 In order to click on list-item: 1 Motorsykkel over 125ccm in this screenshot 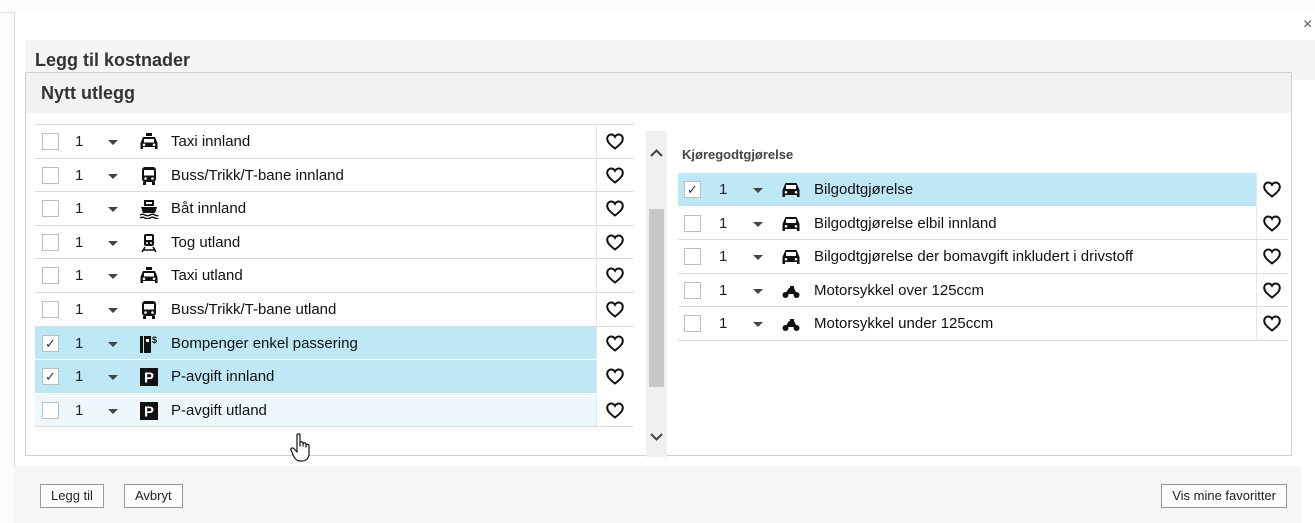, I will do `click(983, 290)`.